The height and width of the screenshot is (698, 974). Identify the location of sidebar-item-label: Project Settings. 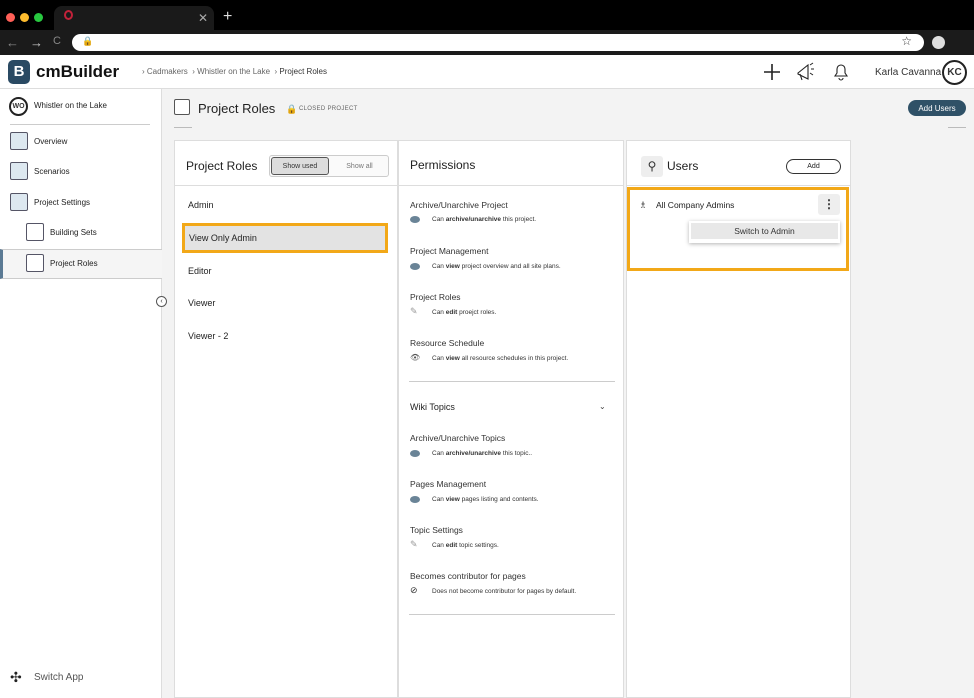
(62, 202).